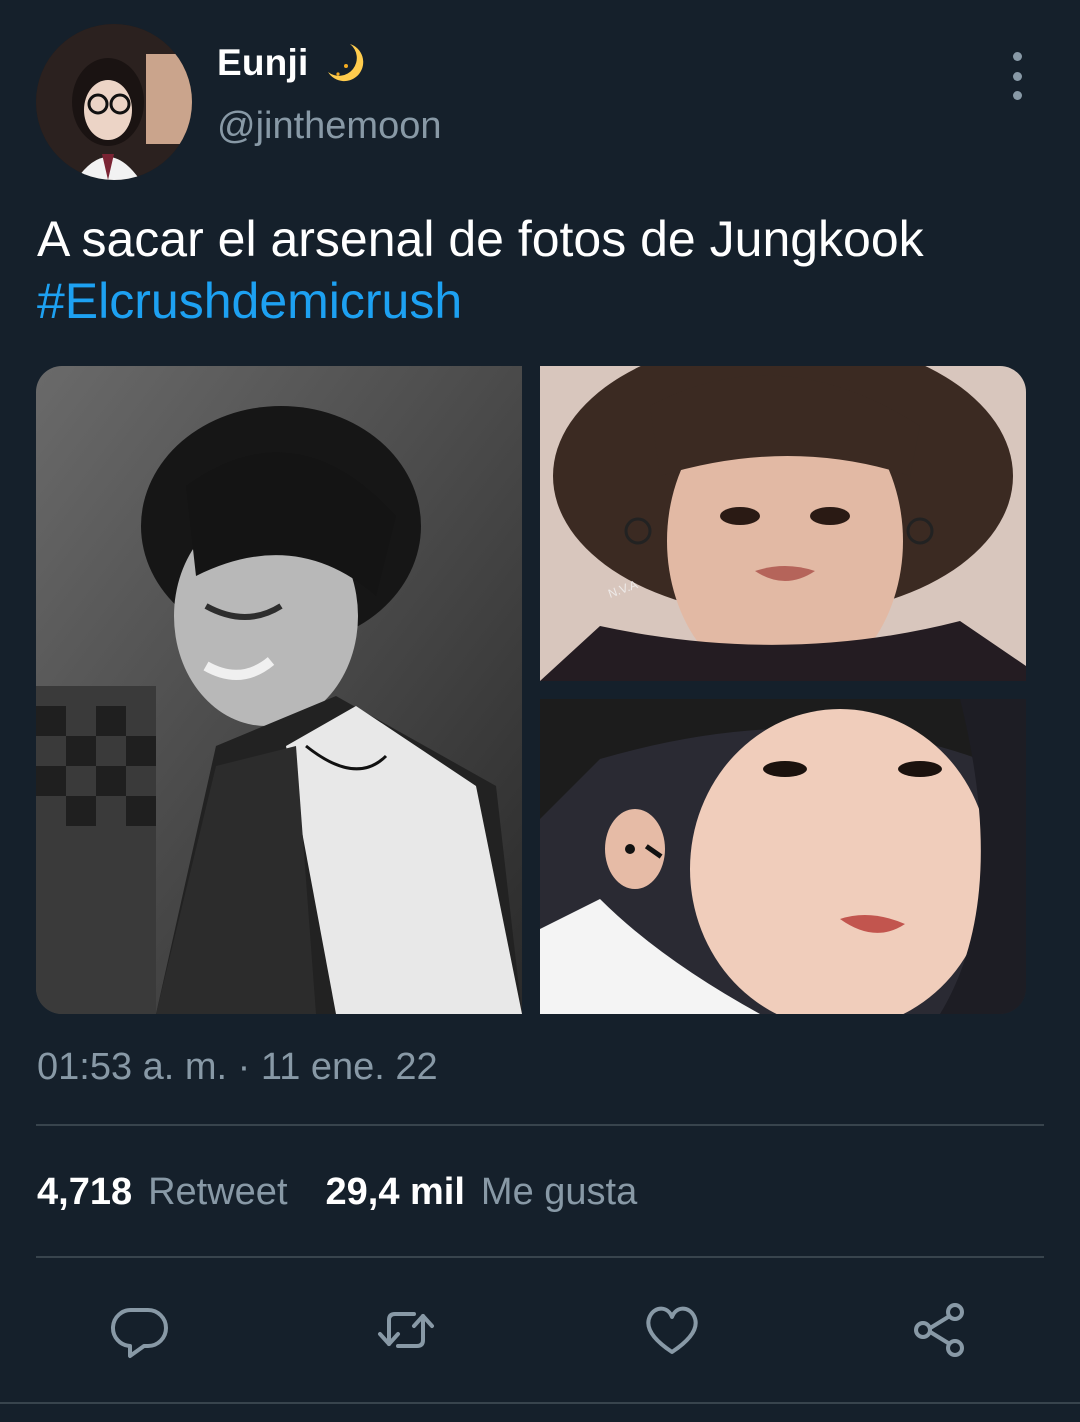 This screenshot has height=1422, width=1080. What do you see at coordinates (263, 62) in the screenshot?
I see `display-name-text: Eunji` at bounding box center [263, 62].